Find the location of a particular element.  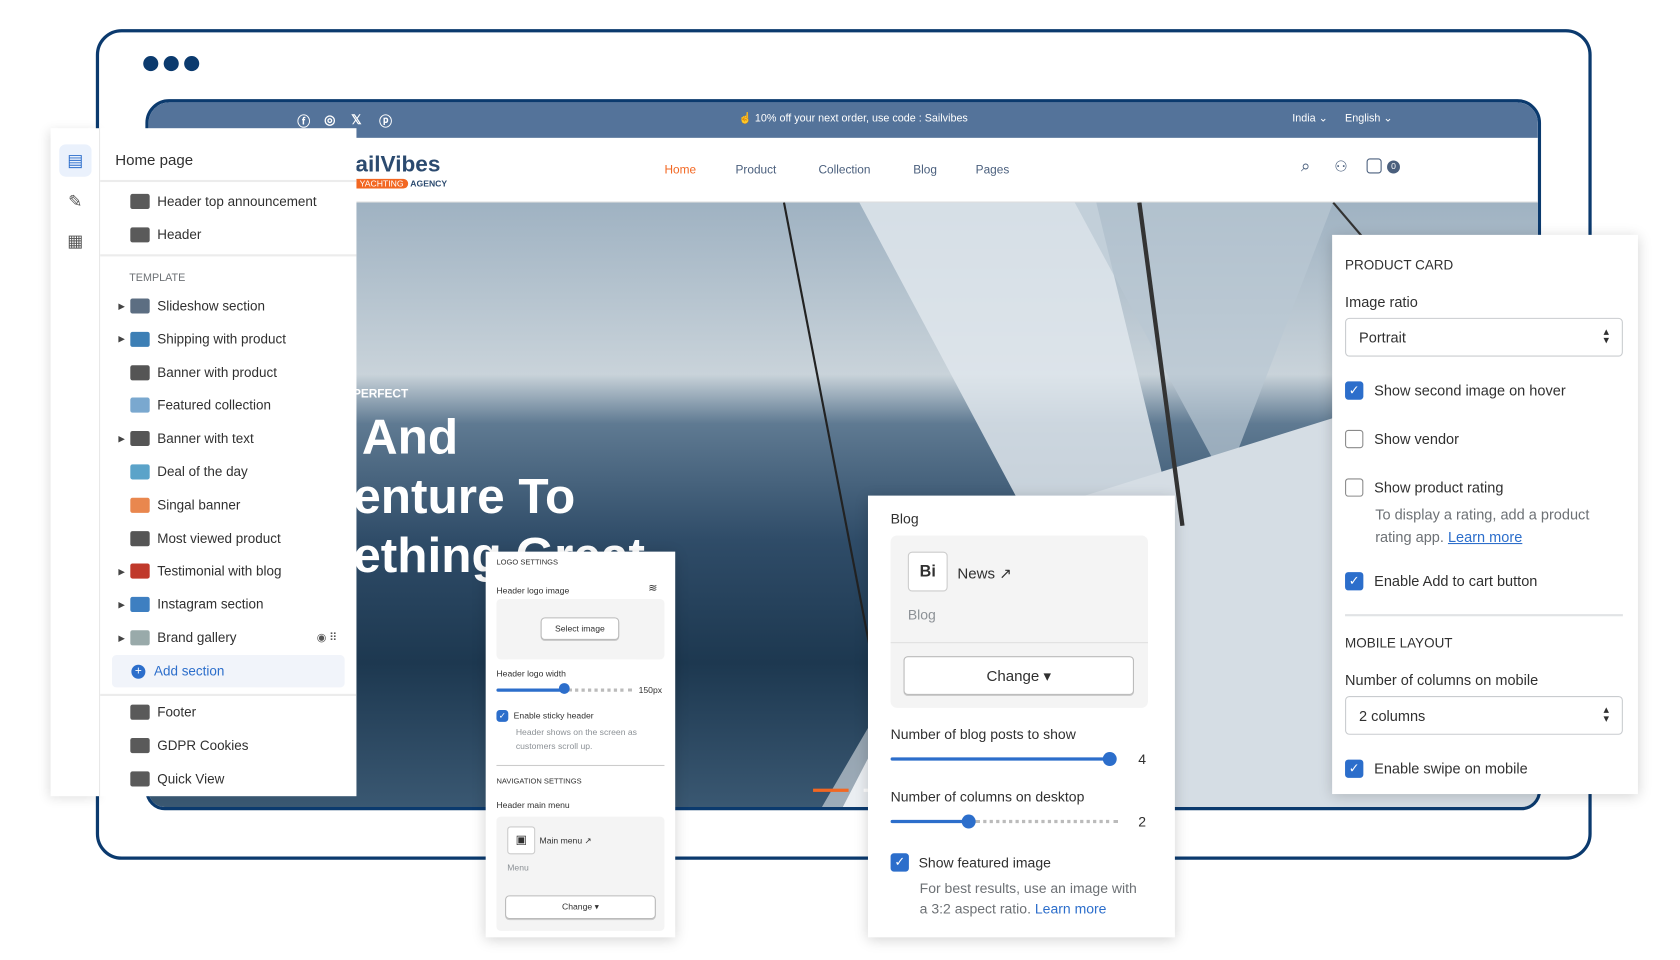

help-text: customers scroll up. is located at coordinates (554, 746).